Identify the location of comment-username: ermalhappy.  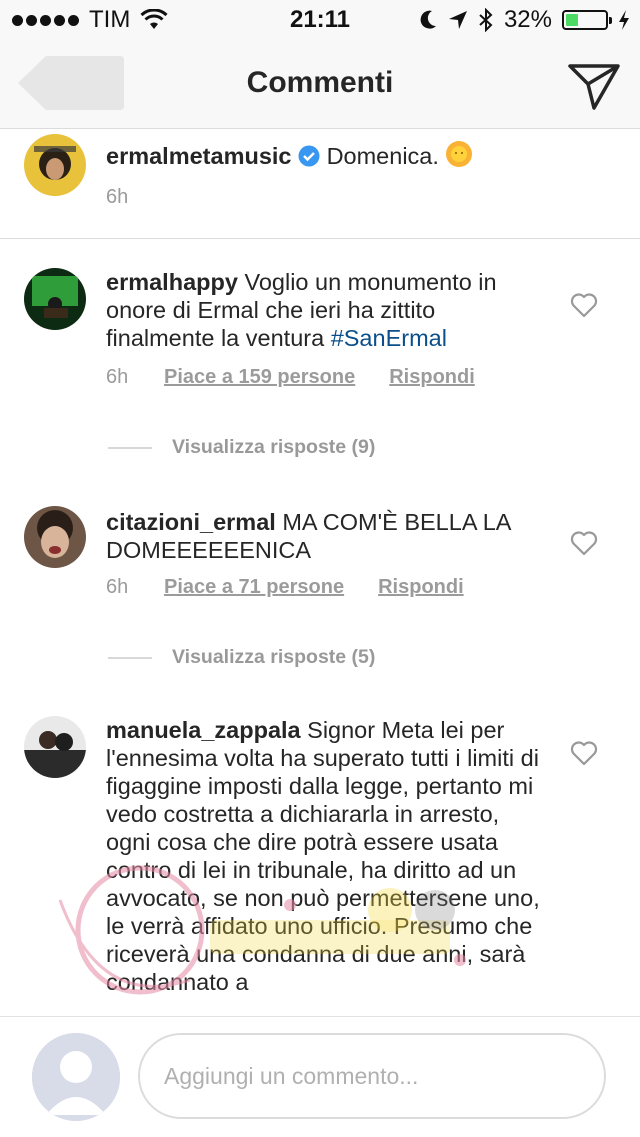
(172, 282).